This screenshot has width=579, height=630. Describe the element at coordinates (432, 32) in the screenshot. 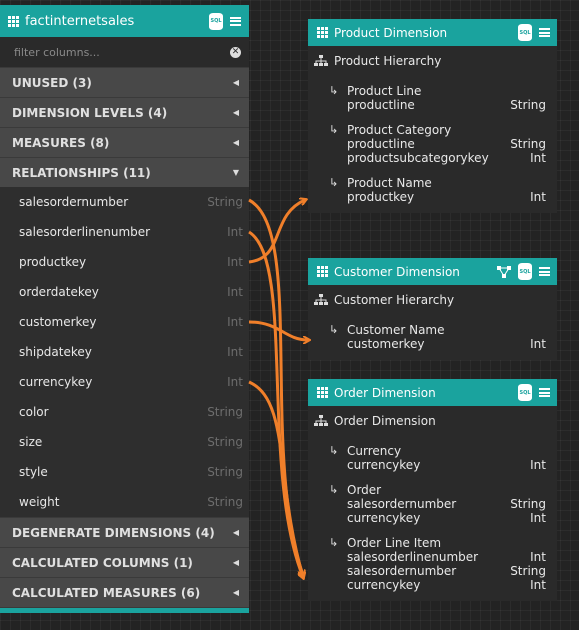

I see `product-dimension-header: Product Dimension SQL` at that location.